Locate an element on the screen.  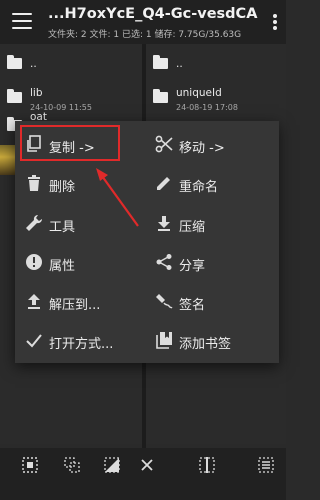
menu-item-label: 分享 is located at coordinates (192, 266).